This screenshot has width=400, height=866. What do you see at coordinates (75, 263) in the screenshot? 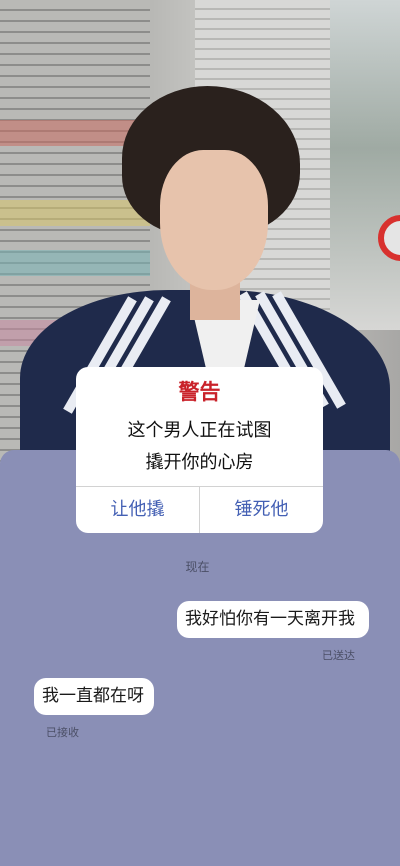
I see `shutter-stripe-teal` at bounding box center [75, 263].